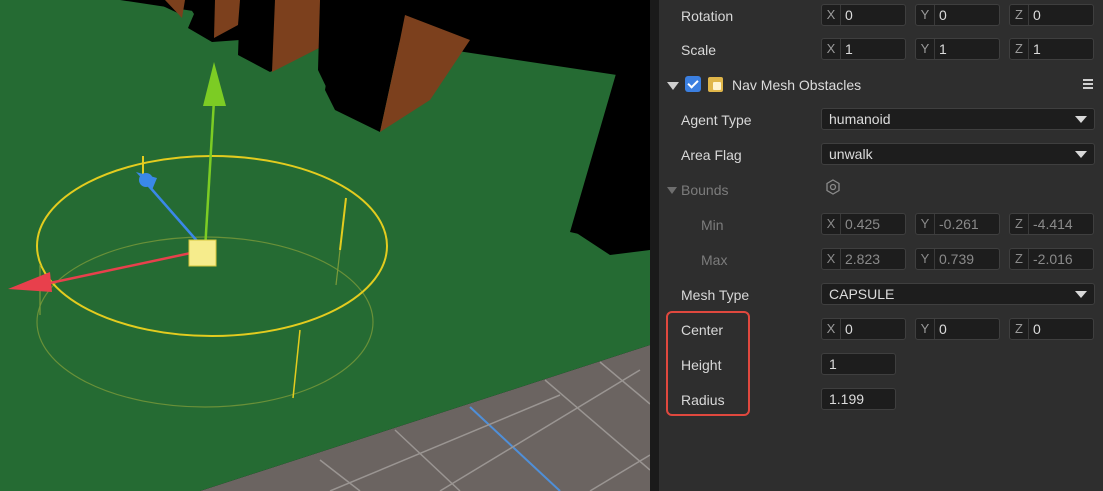 This screenshot has height=491, width=1103. I want to click on bounds-collapse-icon, so click(672, 190).